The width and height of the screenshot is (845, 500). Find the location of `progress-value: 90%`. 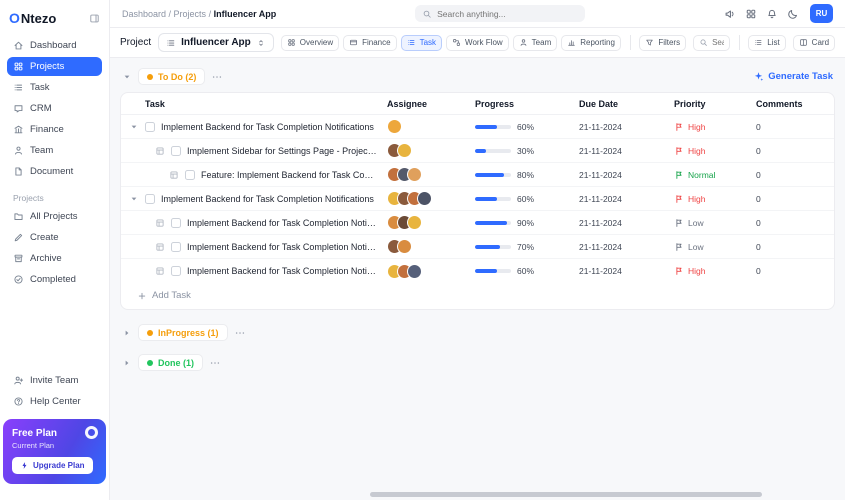

progress-value: 90% is located at coordinates (526, 222).